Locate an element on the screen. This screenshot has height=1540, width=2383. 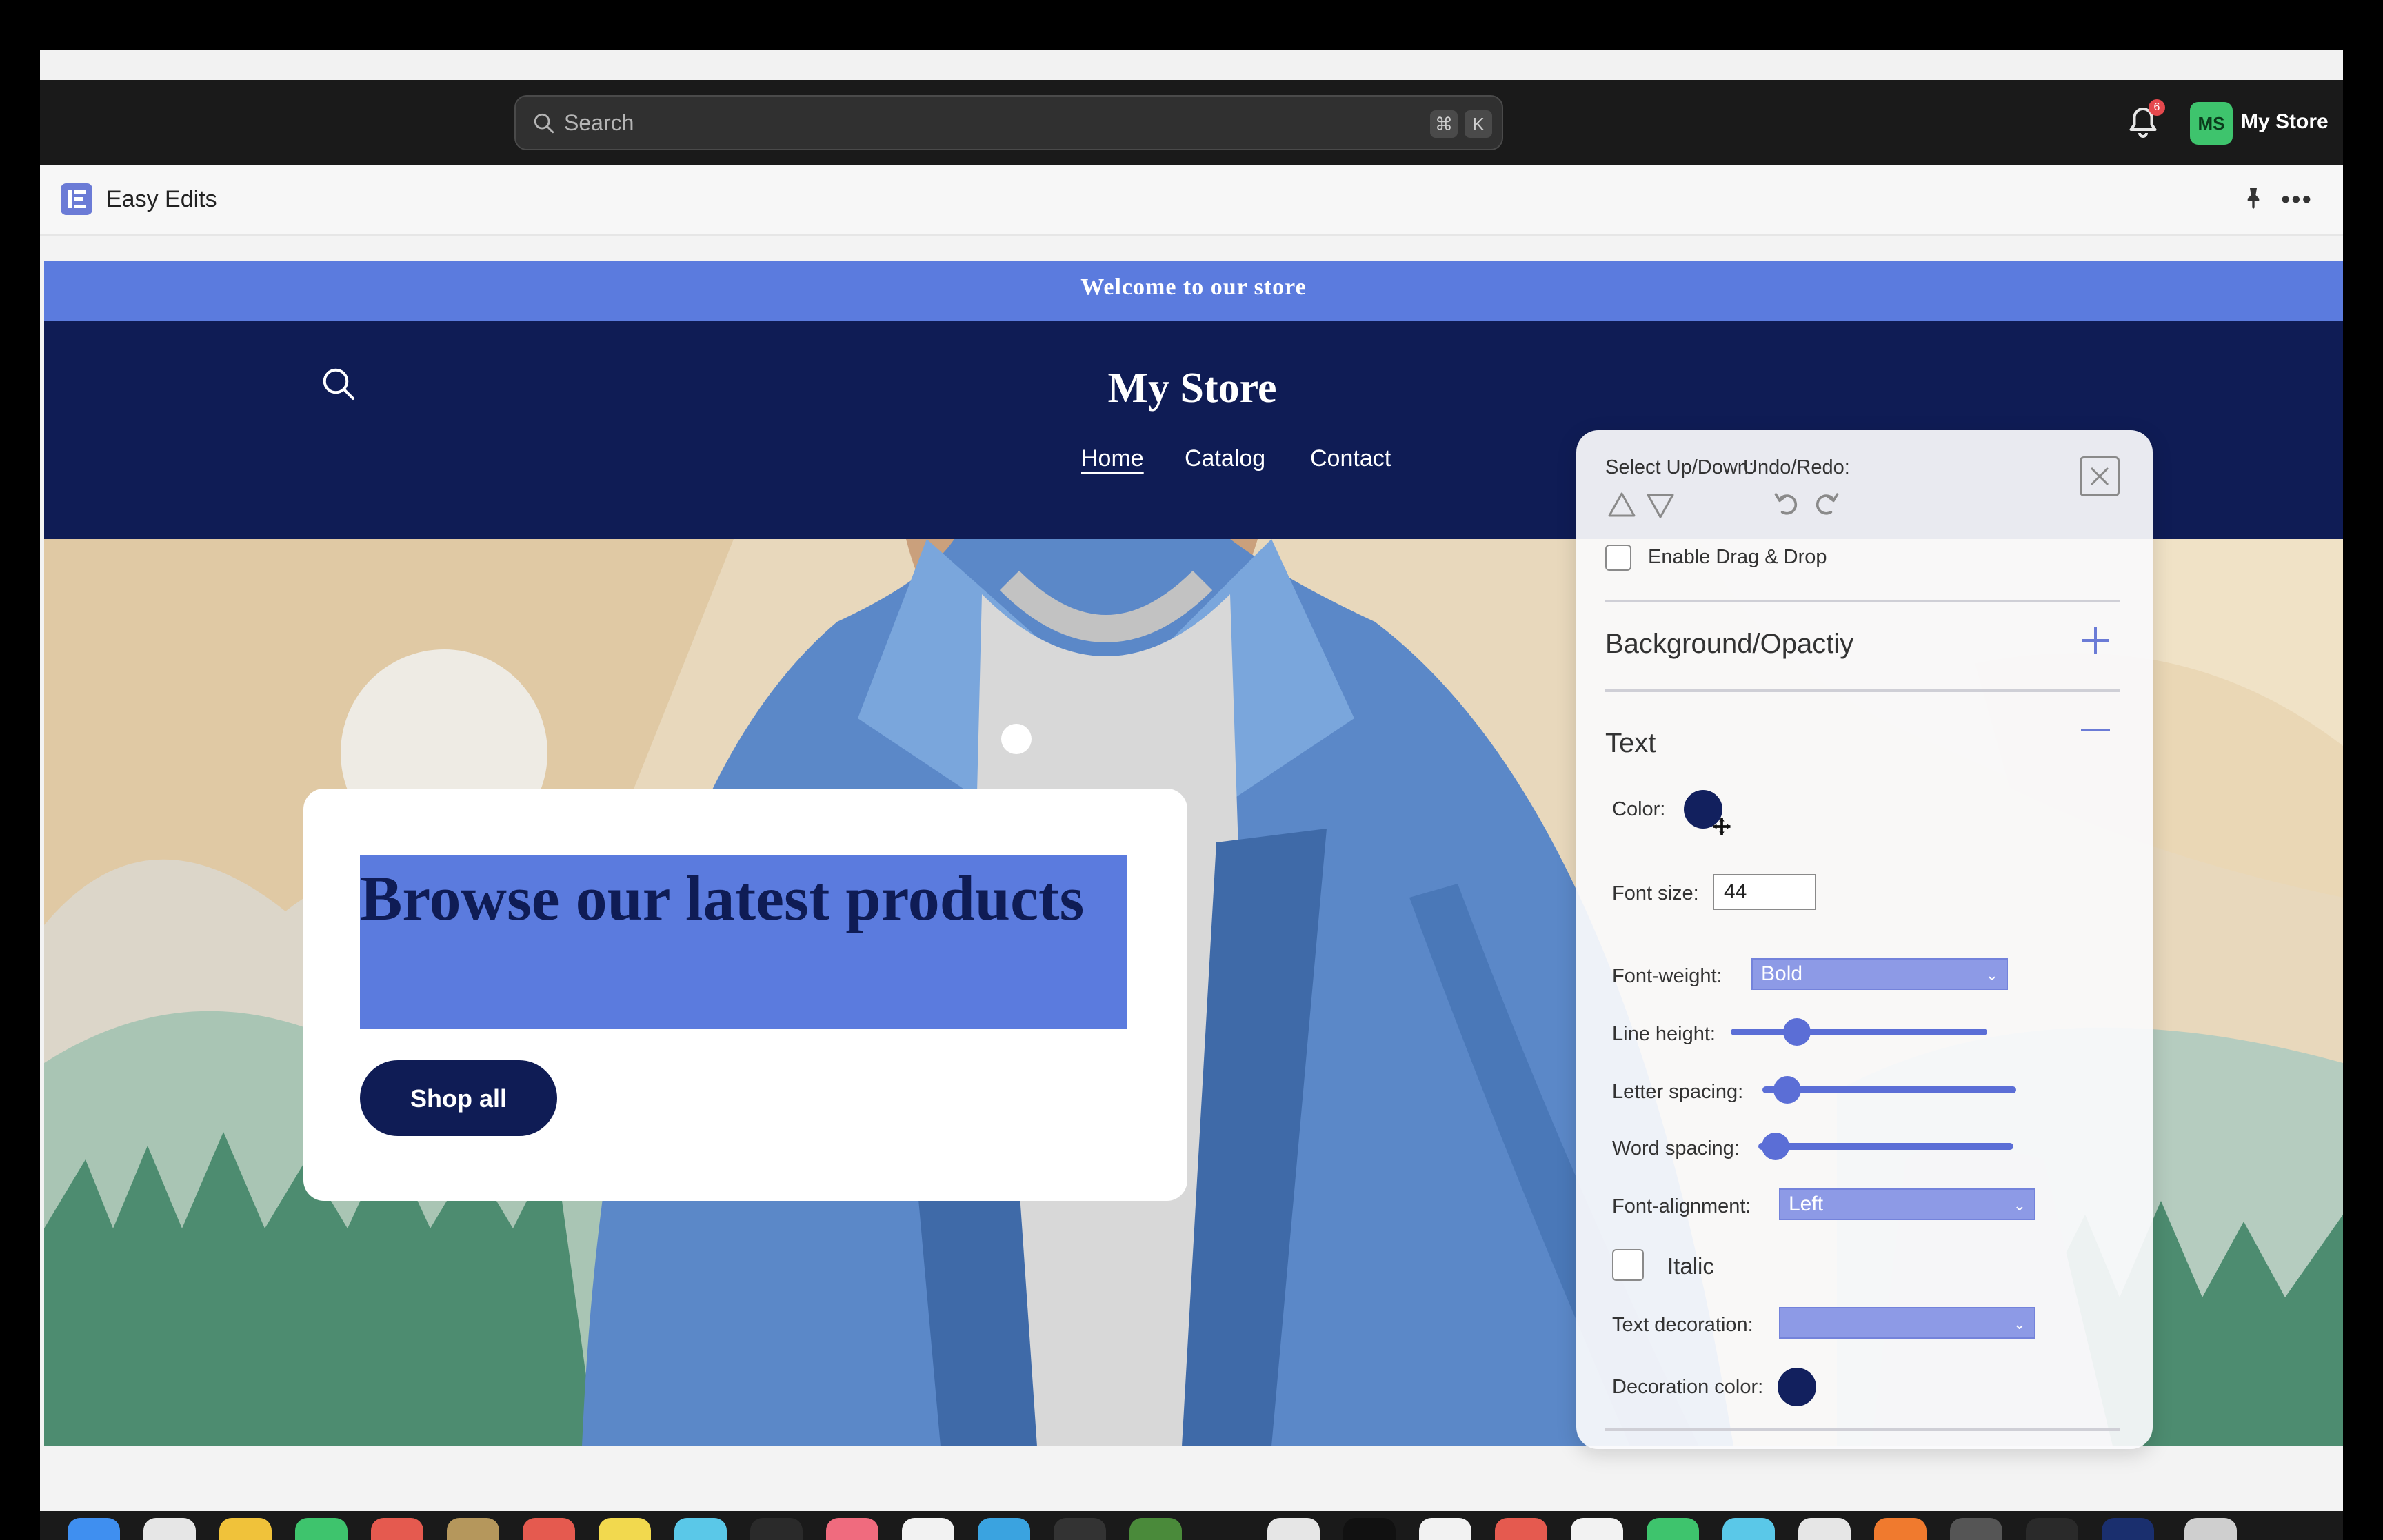
italic-checkbox is located at coordinates (1628, 1265).